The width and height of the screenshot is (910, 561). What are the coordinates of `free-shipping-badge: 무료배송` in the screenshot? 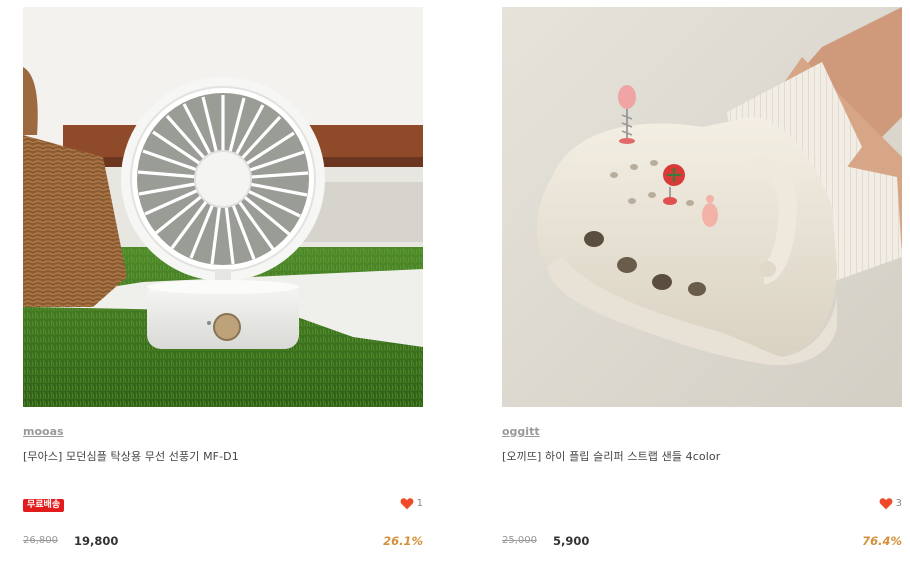 It's located at (44, 505).